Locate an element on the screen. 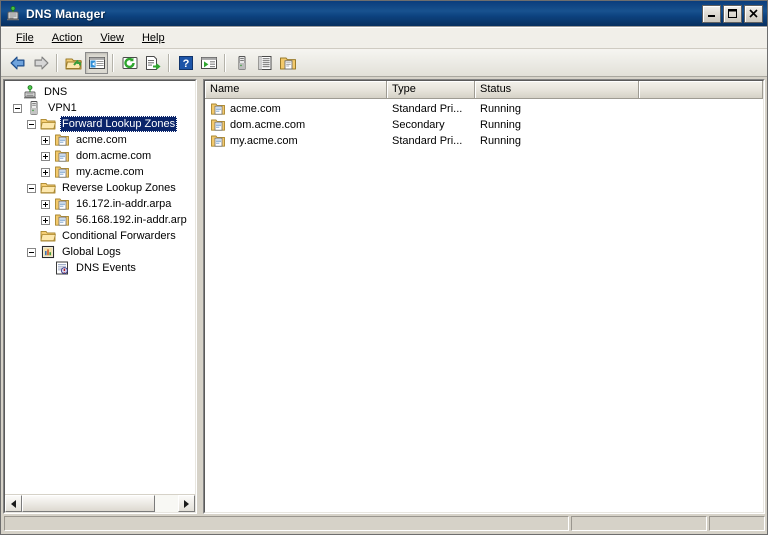  tree-node-vpn1: VPN1 is located at coordinates (100, 108).